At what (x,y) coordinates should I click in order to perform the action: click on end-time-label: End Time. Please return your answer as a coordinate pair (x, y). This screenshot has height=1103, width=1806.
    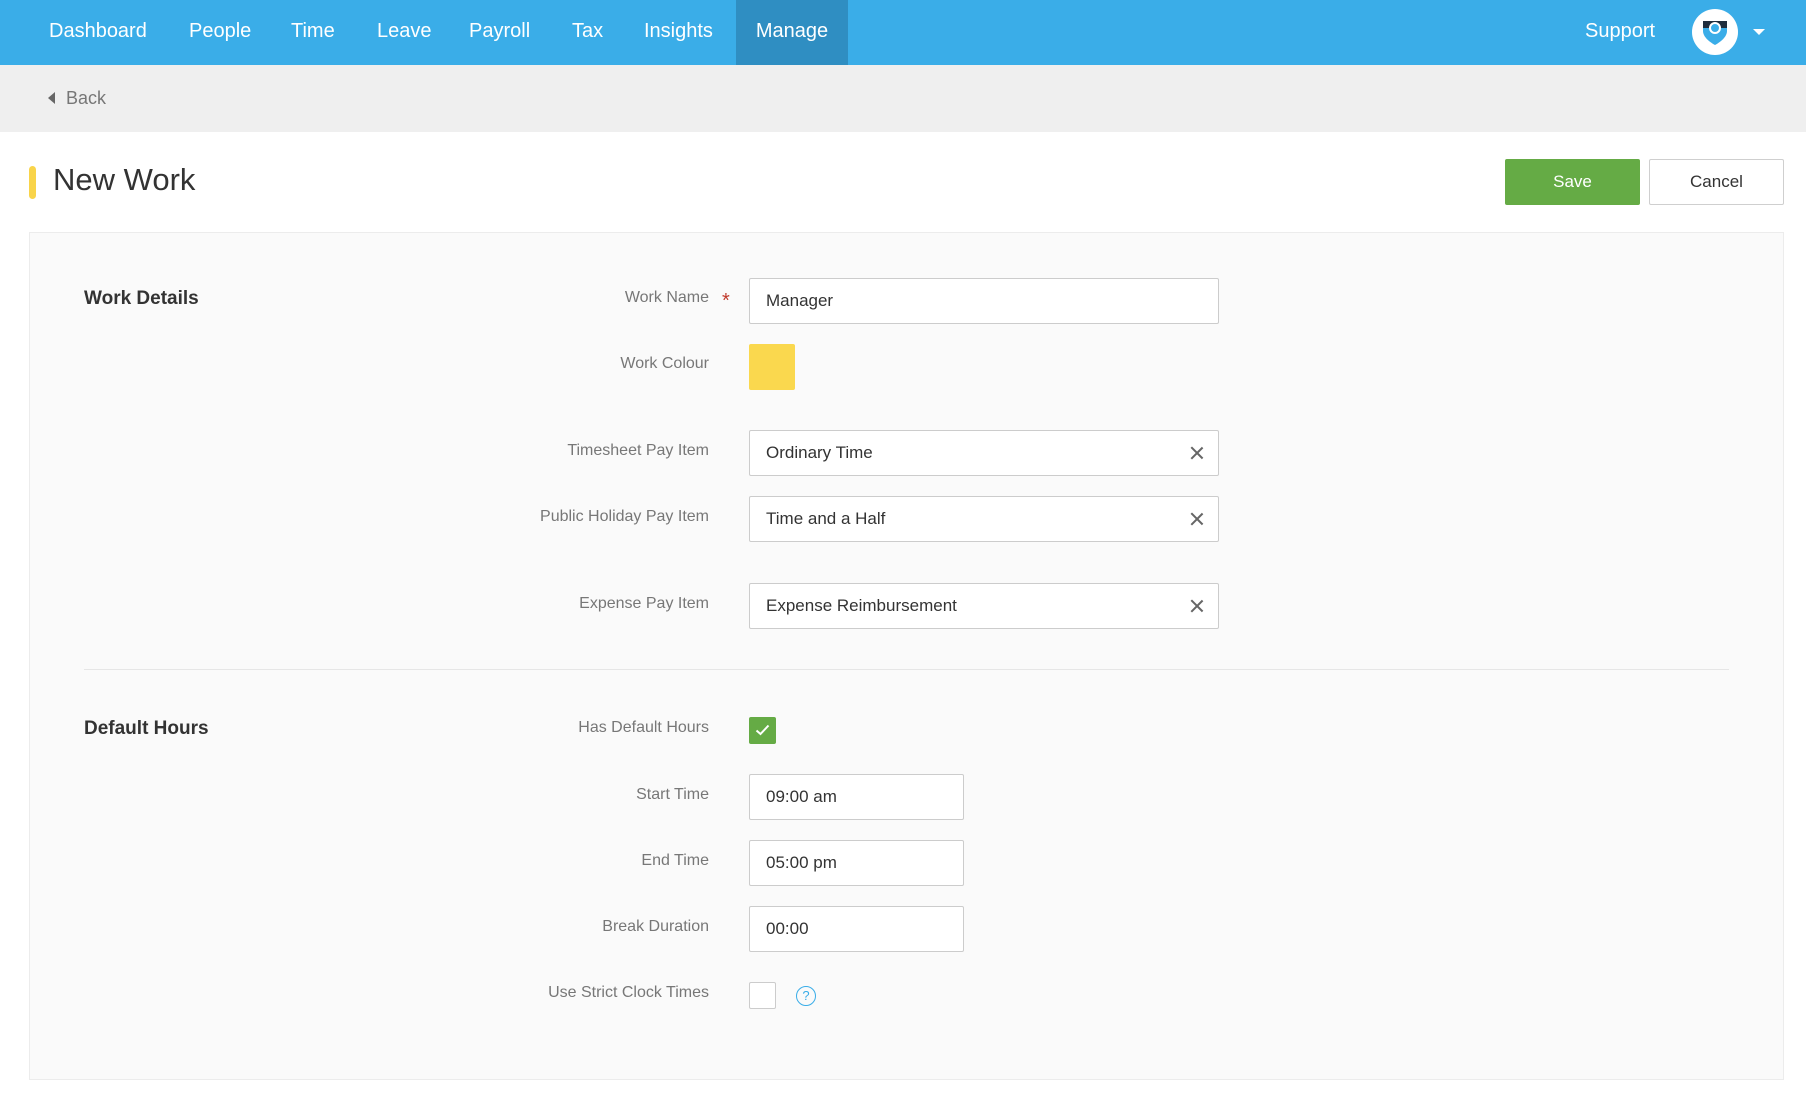
    Looking at the image, I should click on (675, 860).